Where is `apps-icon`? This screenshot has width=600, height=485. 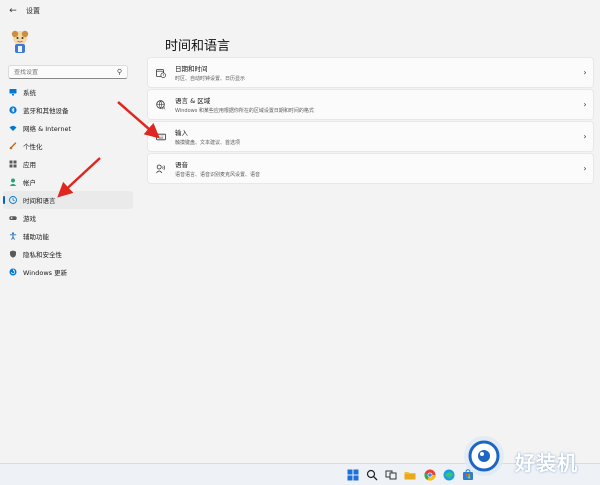
apps-icon is located at coordinates (13, 164).